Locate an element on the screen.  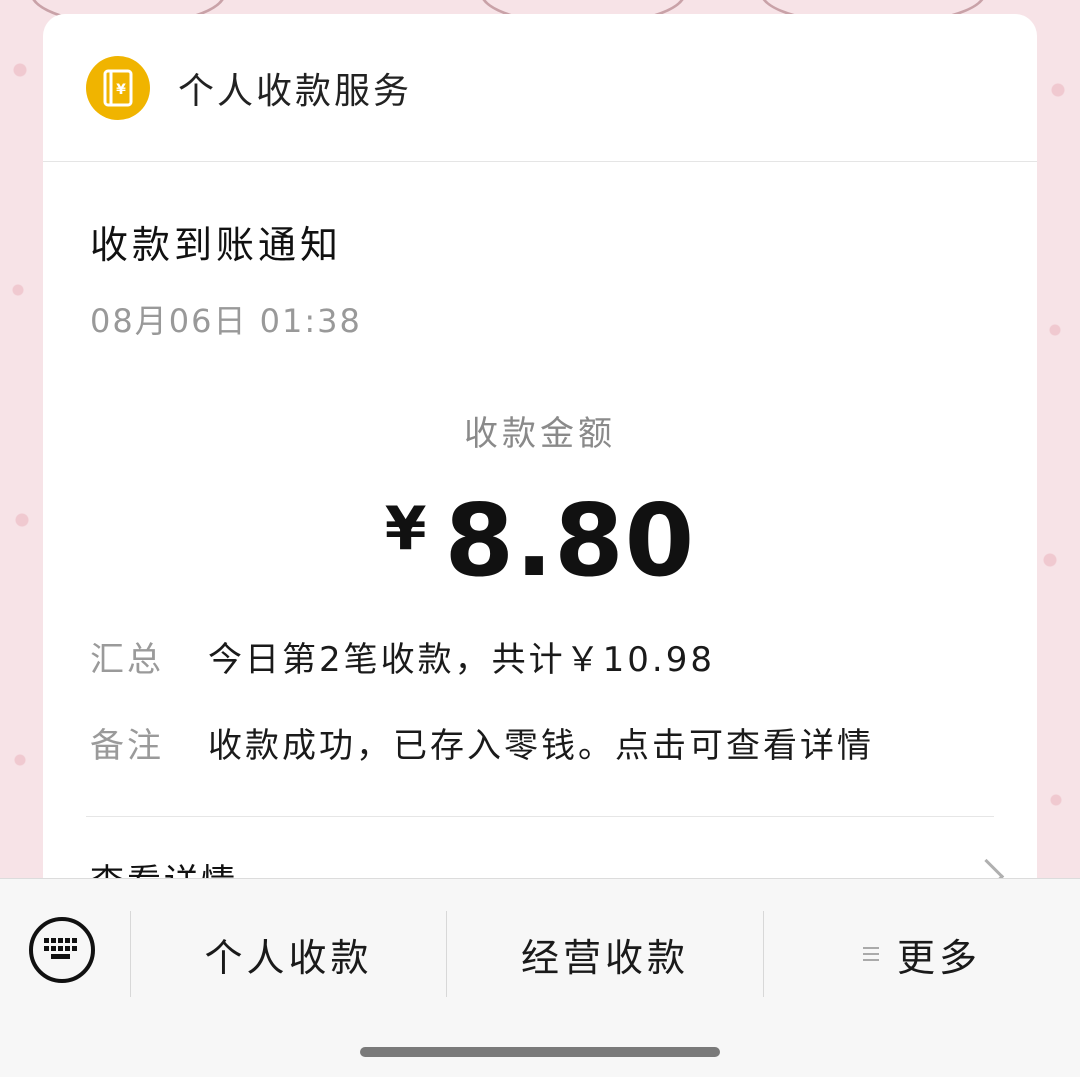
notification-time: 08月06日 01:38 is located at coordinates (226, 321).